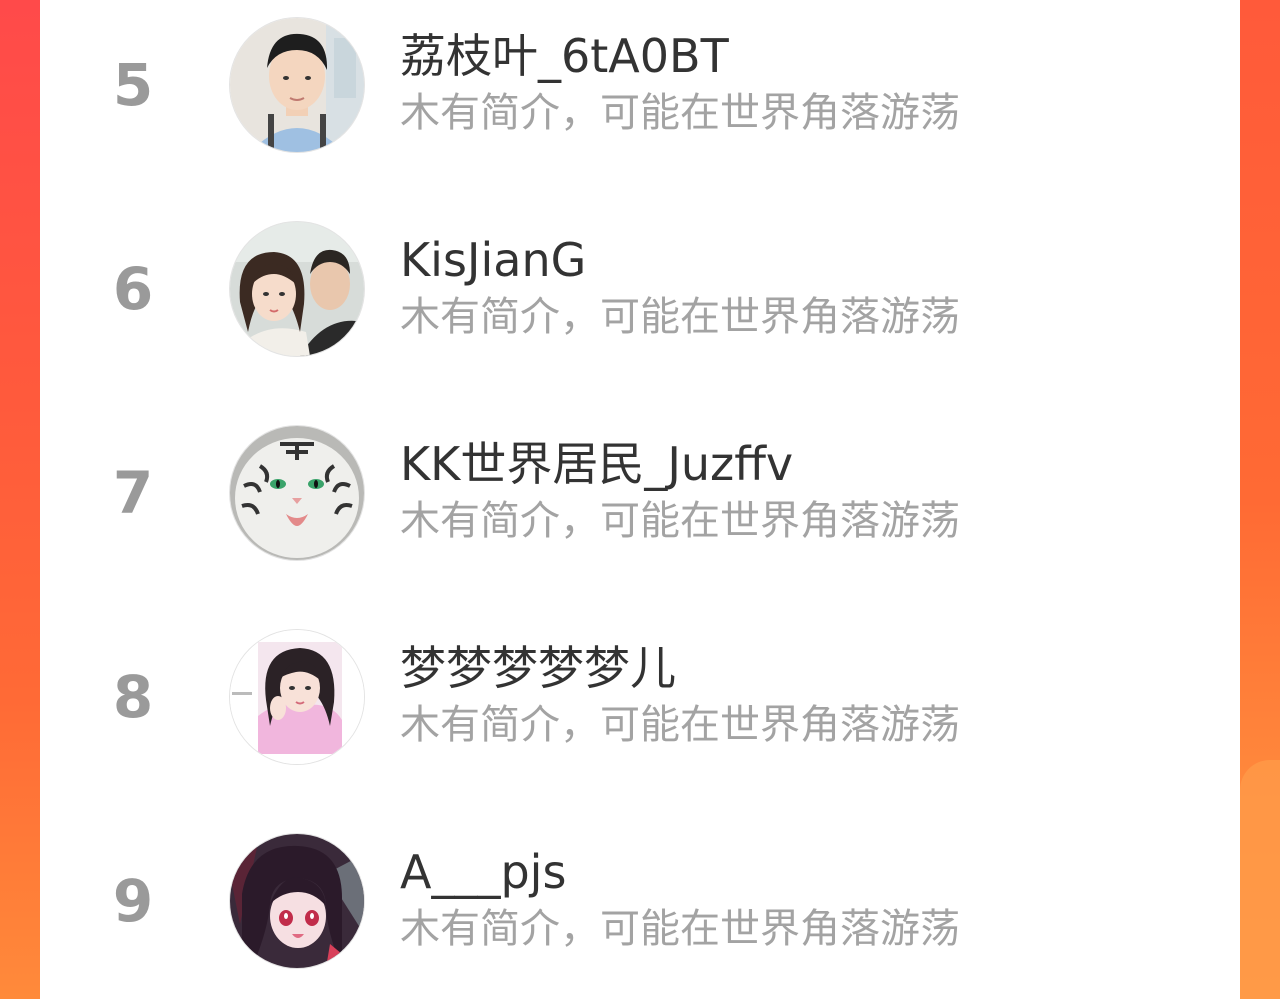  What do you see at coordinates (596, 464) in the screenshot?
I see `user-name: KK世界居民_Juzffv` at bounding box center [596, 464].